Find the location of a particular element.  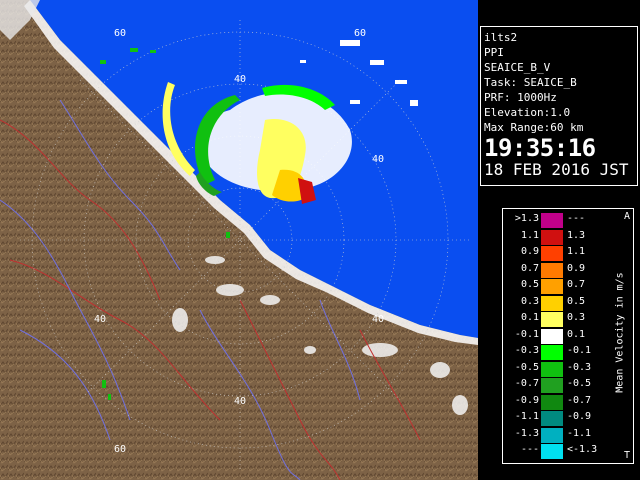

legend-row: 0.1 0.3 is located at coordinates (552, 319).